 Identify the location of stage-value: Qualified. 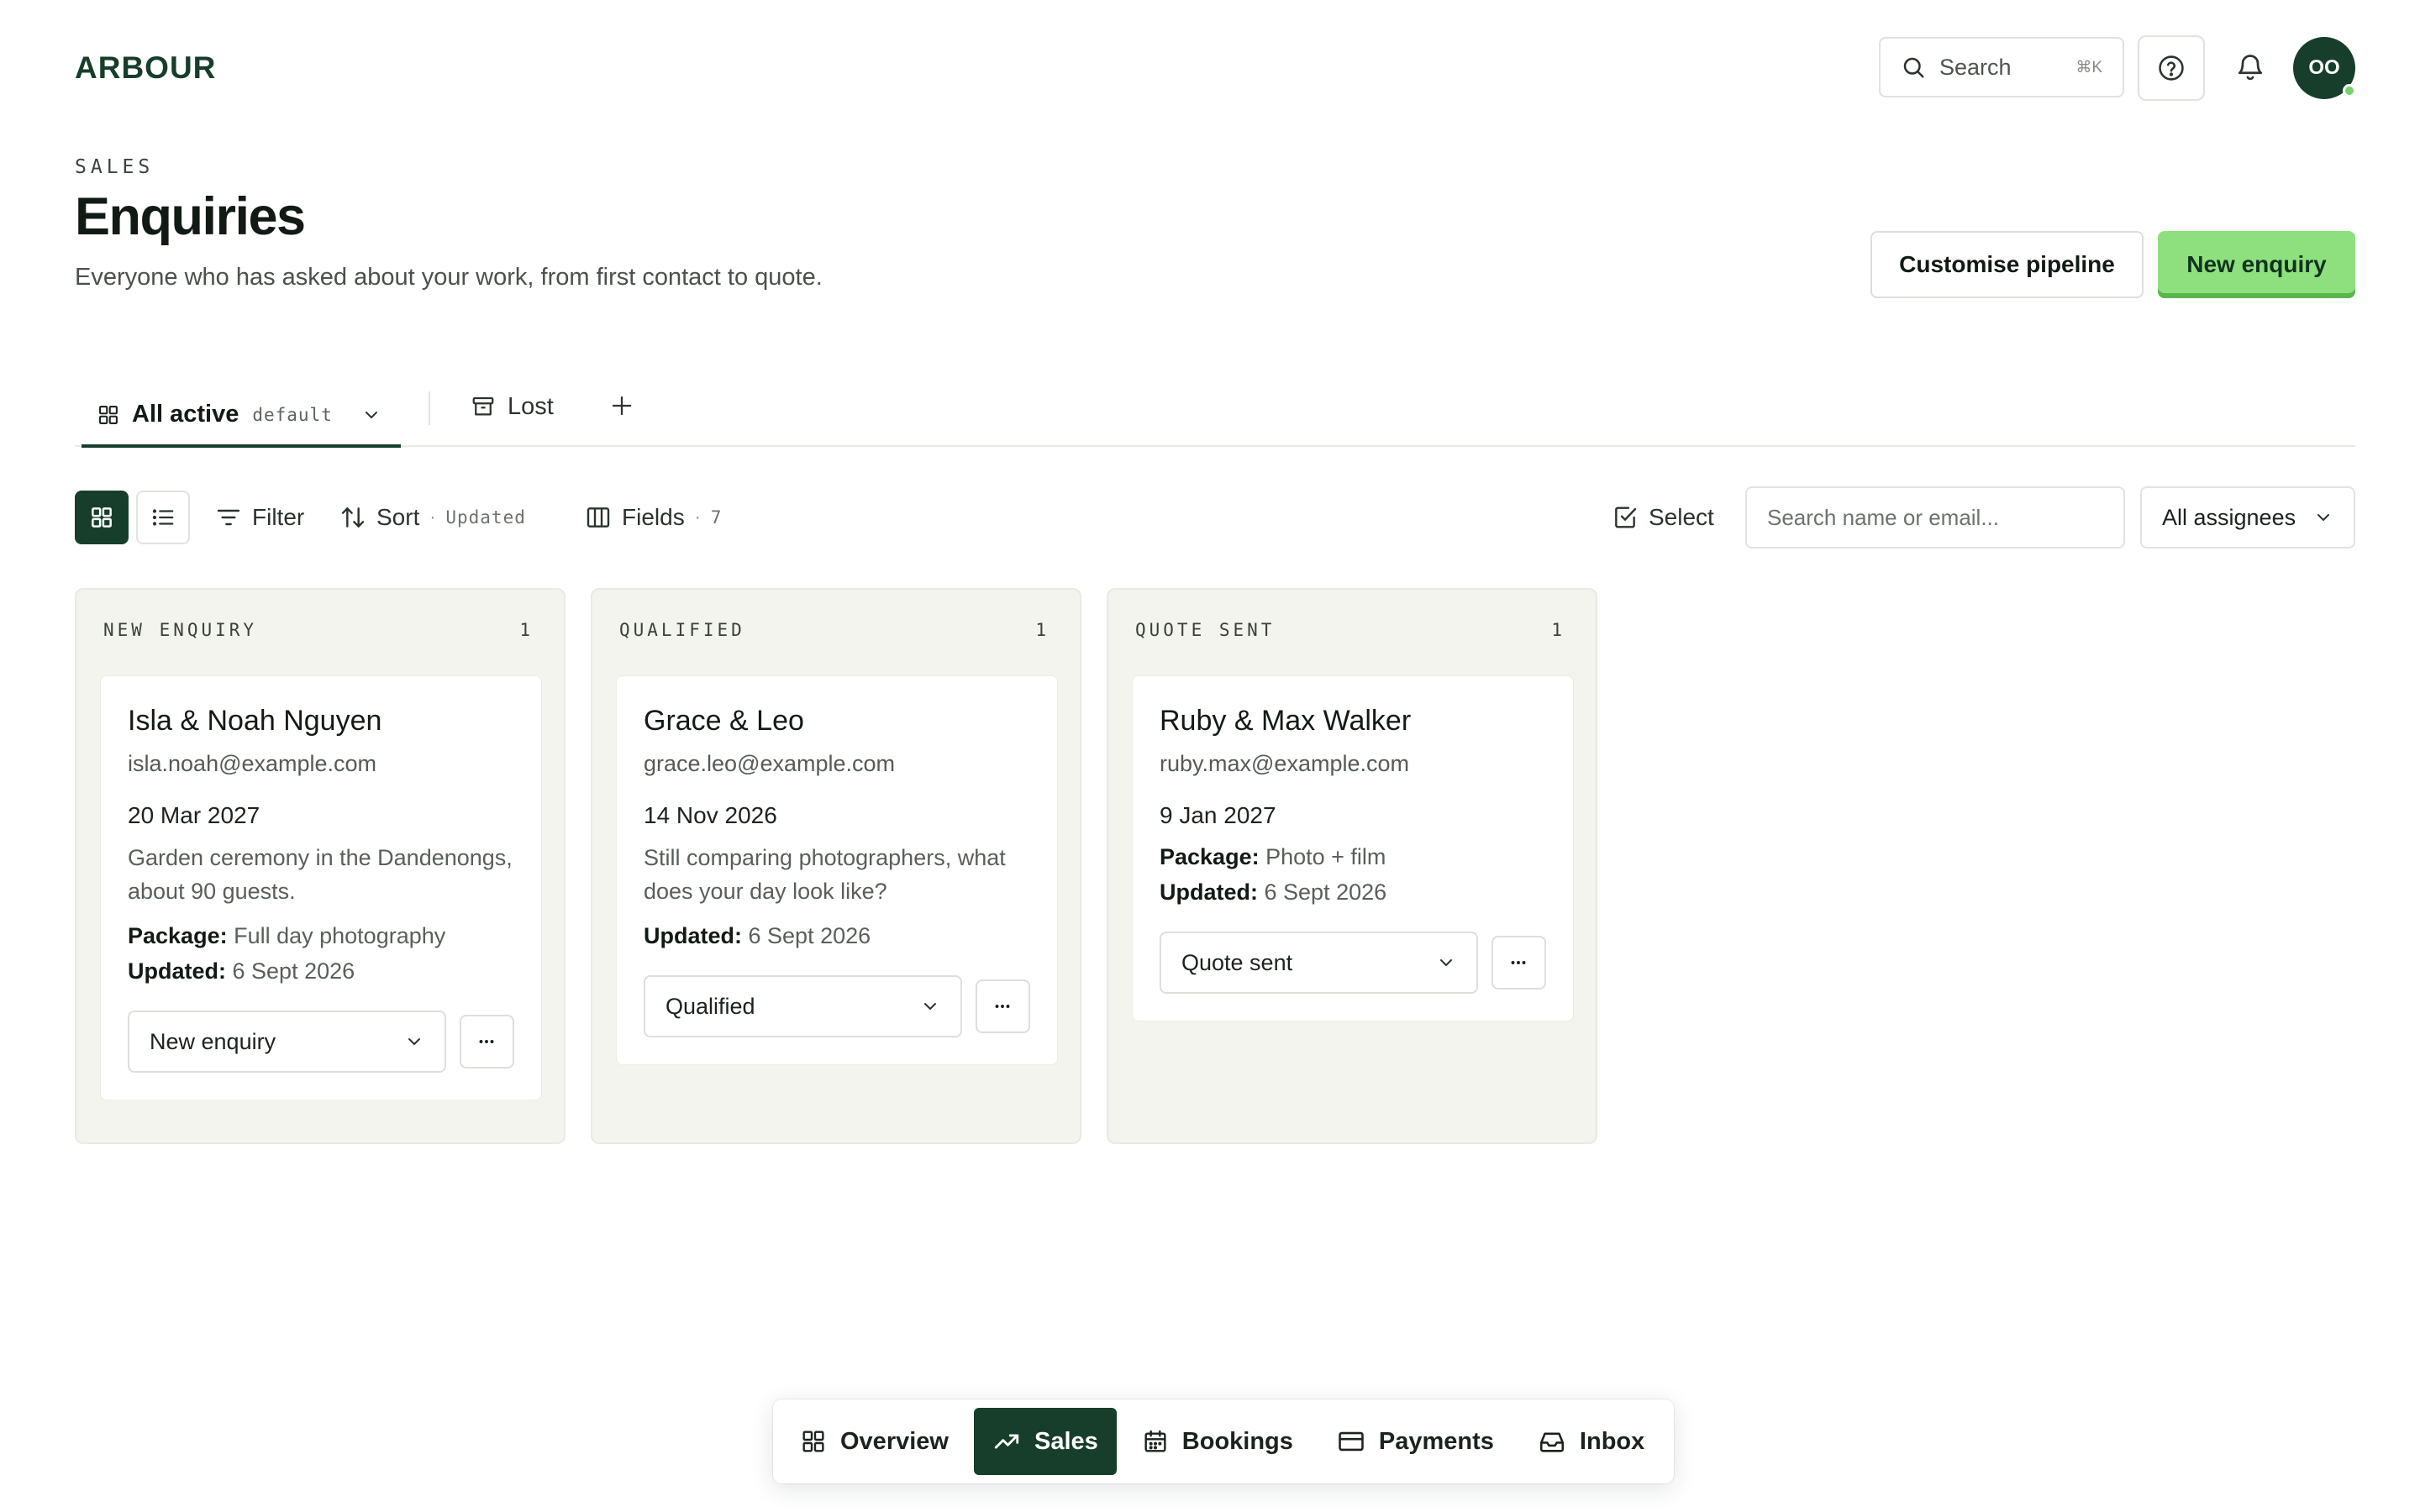
(710, 1006).